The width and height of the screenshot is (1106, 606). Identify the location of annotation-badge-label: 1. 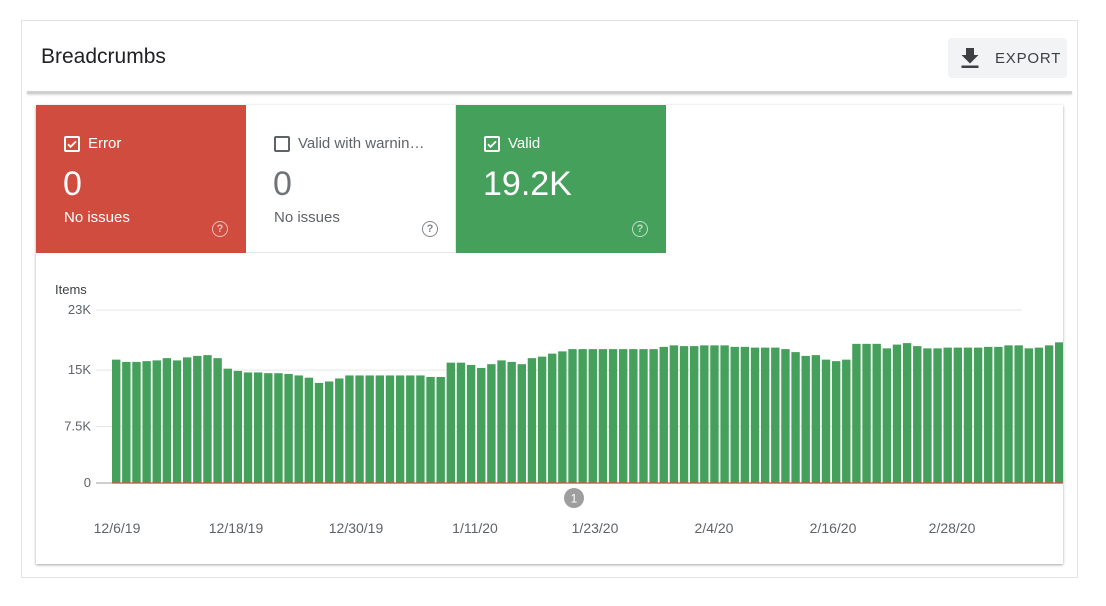
(574, 499).